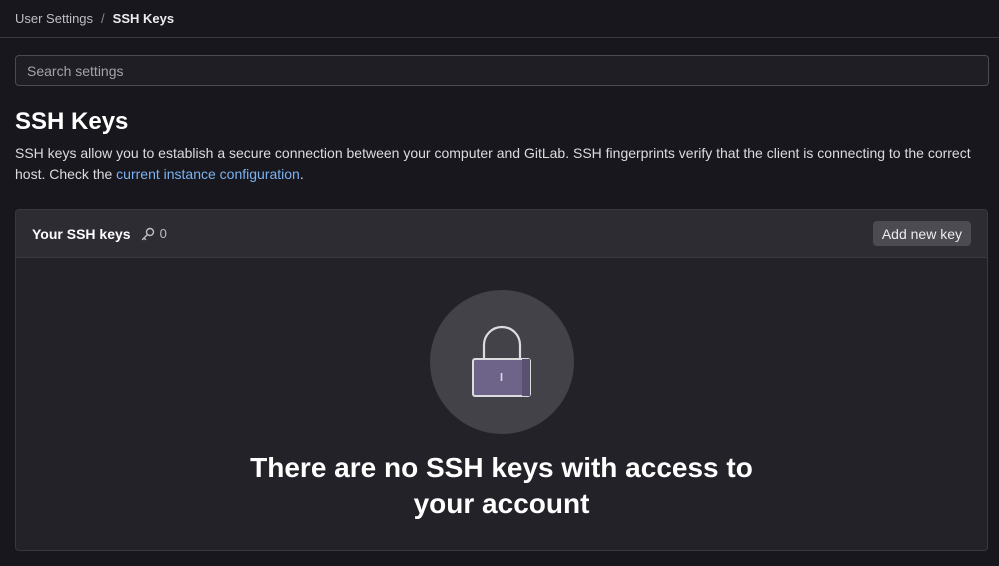 Image resolution: width=999 pixels, height=566 pixels. Describe the element at coordinates (72, 121) in the screenshot. I see `page-title: SSH Keys` at that location.